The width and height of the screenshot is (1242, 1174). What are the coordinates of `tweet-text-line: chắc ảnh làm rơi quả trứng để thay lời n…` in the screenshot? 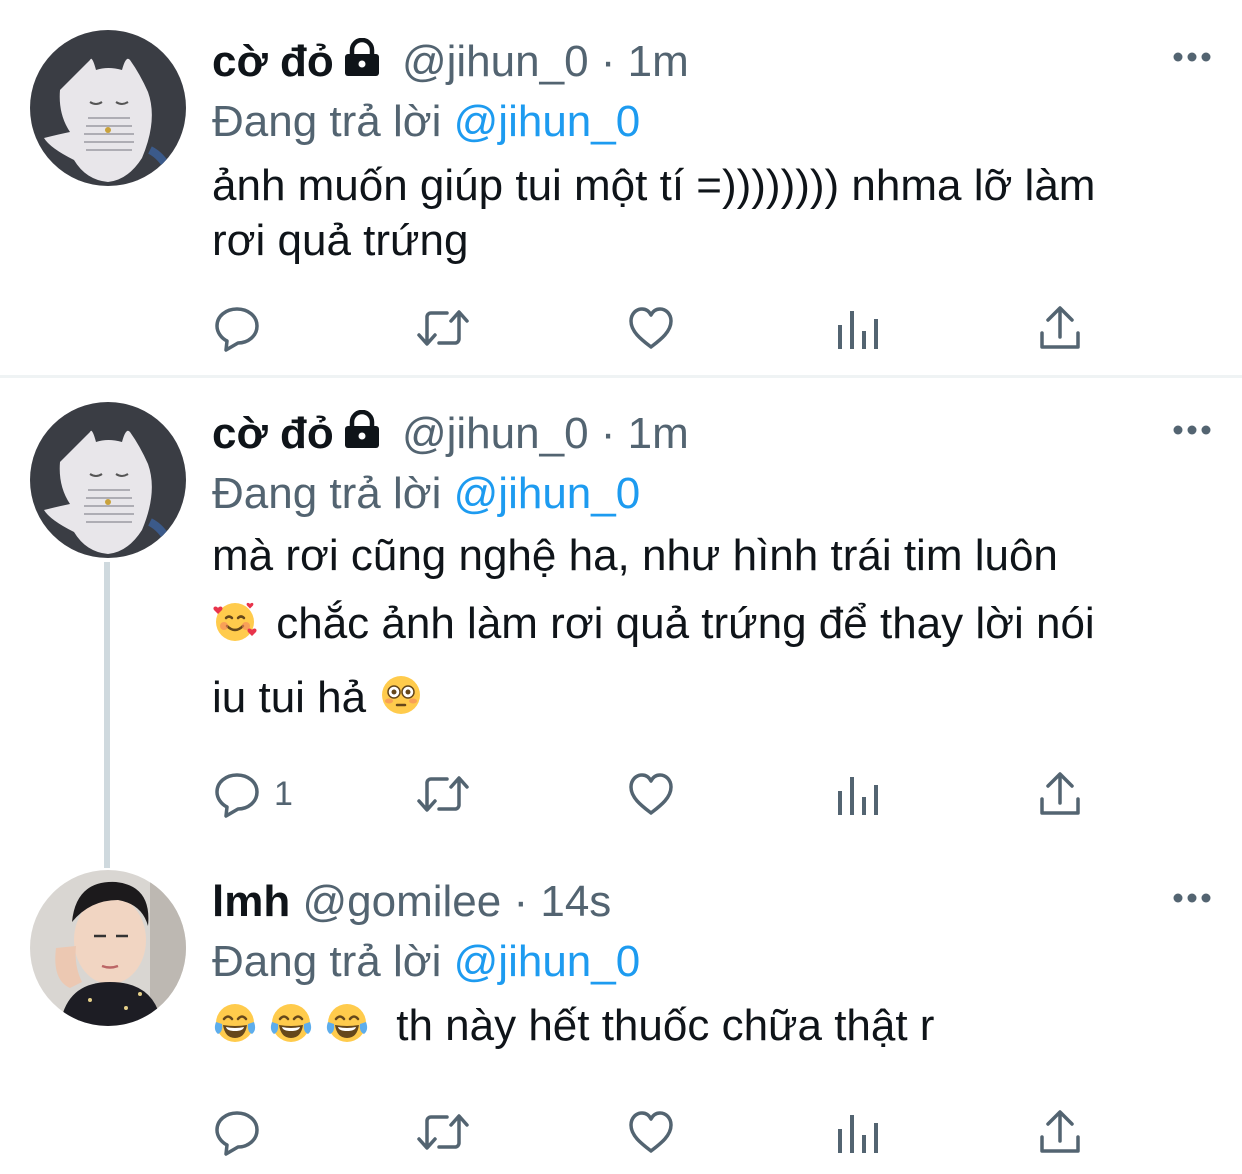 It's located at (707, 627).